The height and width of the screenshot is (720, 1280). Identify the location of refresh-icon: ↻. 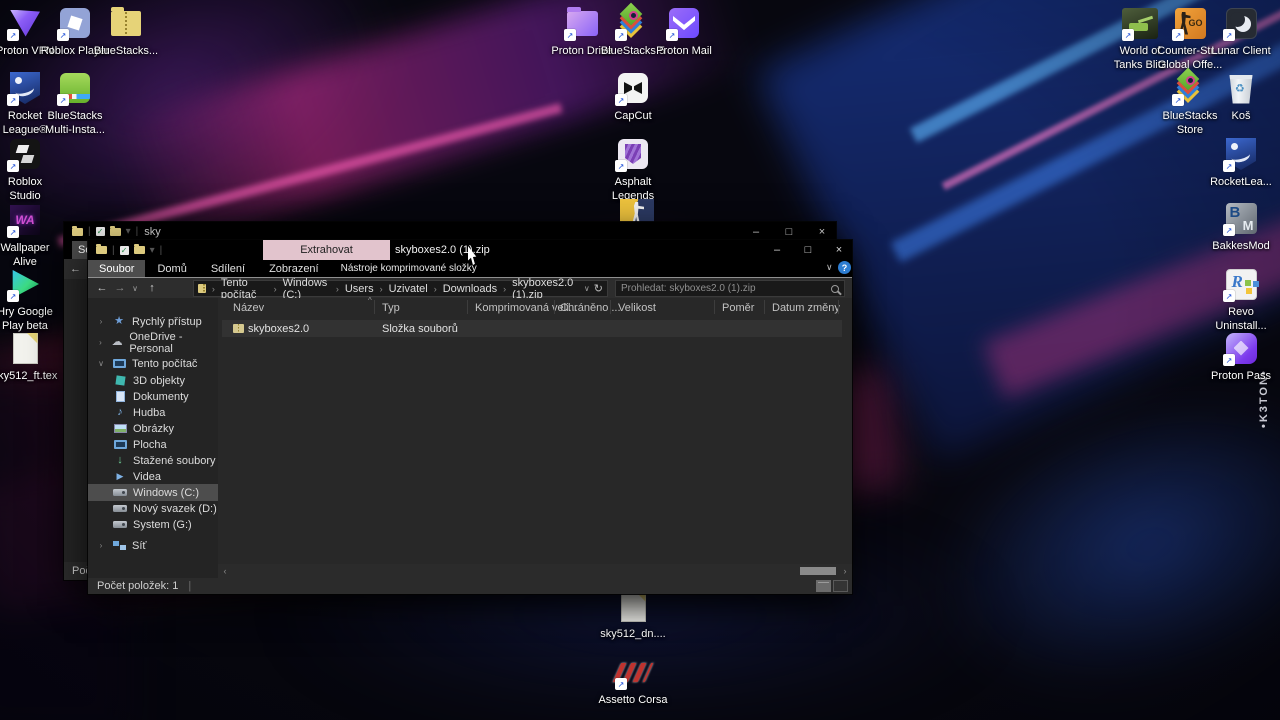
(598, 288).